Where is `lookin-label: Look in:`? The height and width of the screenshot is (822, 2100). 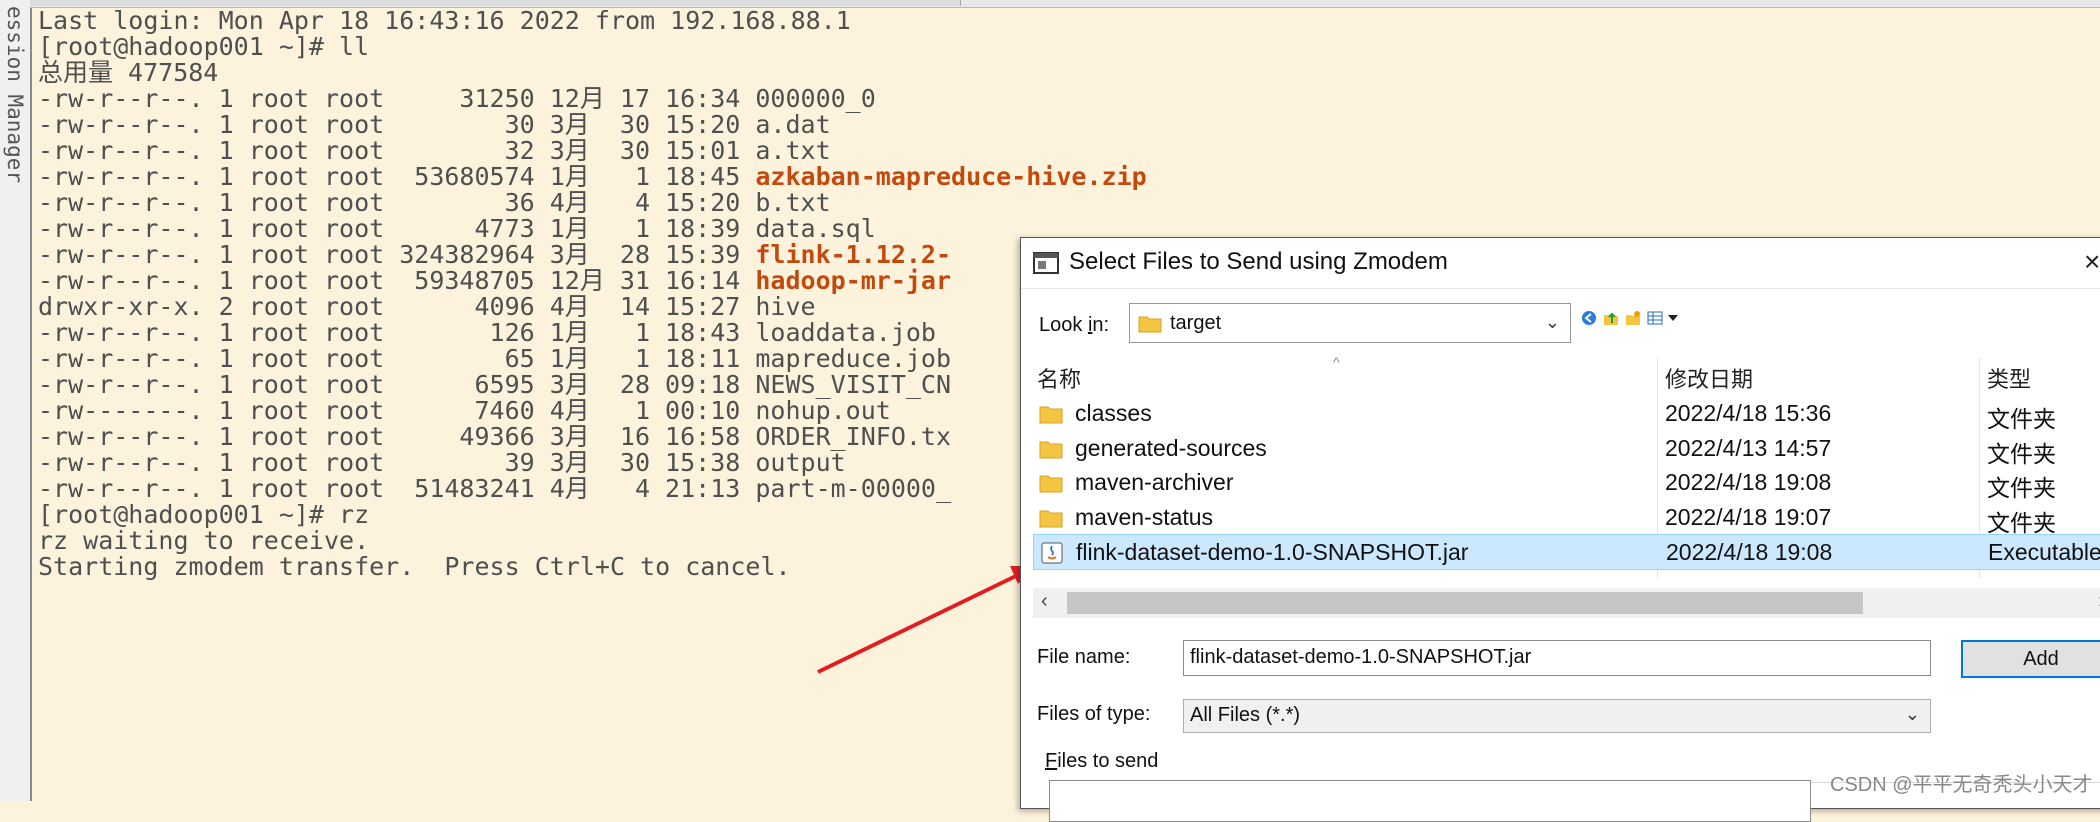
lookin-label: Look in: is located at coordinates (1074, 325).